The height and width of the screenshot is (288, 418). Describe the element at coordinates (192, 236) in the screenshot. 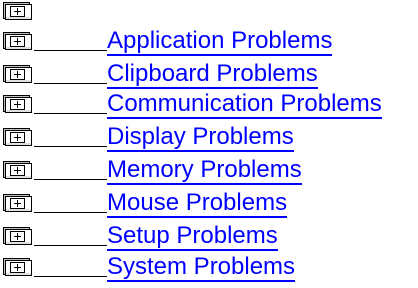

I see `topic-link-setup: Setup Problems` at that location.